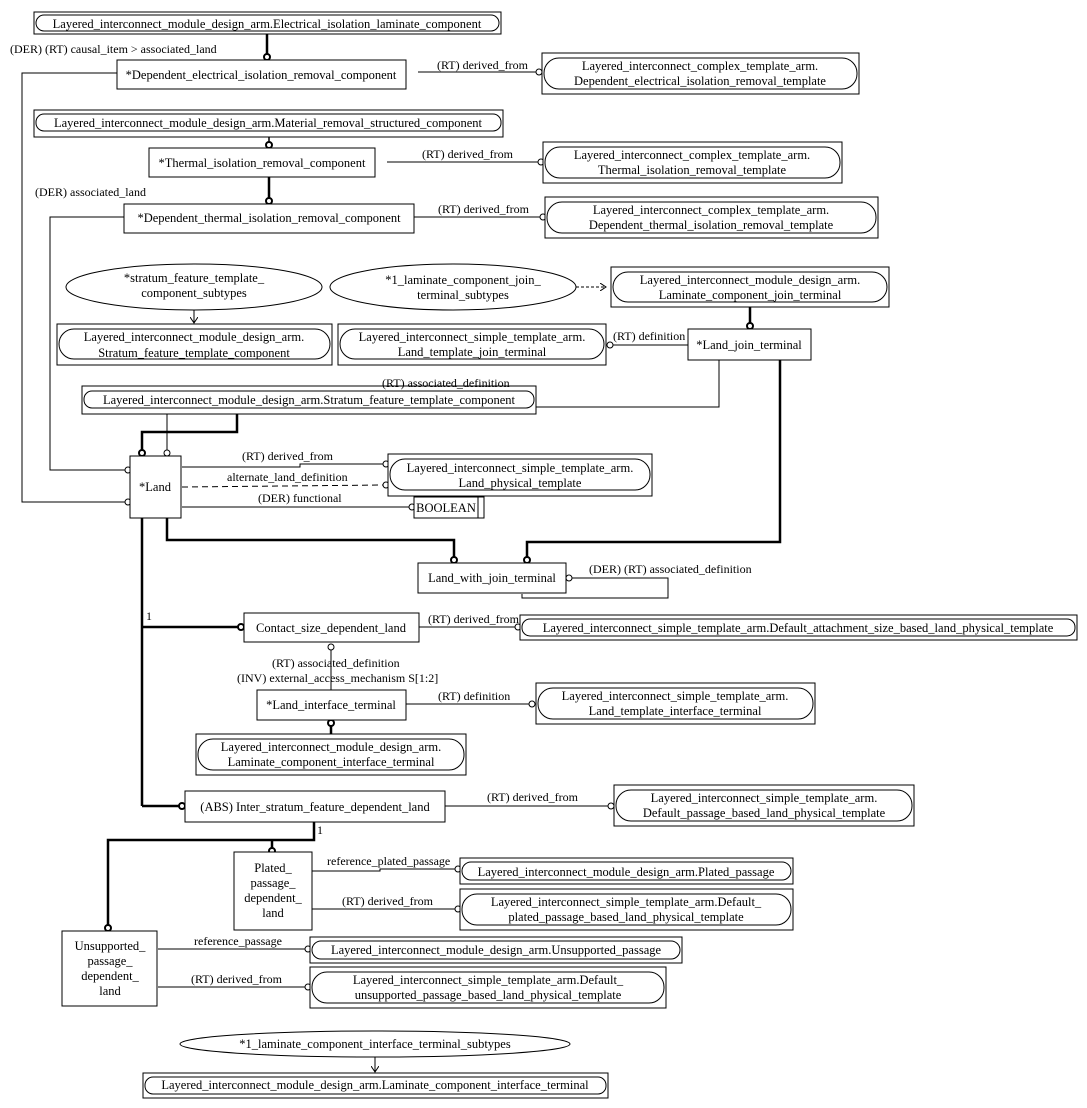 The width and height of the screenshot is (1087, 1108). What do you see at coordinates (692, 170) in the screenshot?
I see `thermal-tmpl-label-2: Thermal_isolation_removal_template` at bounding box center [692, 170].